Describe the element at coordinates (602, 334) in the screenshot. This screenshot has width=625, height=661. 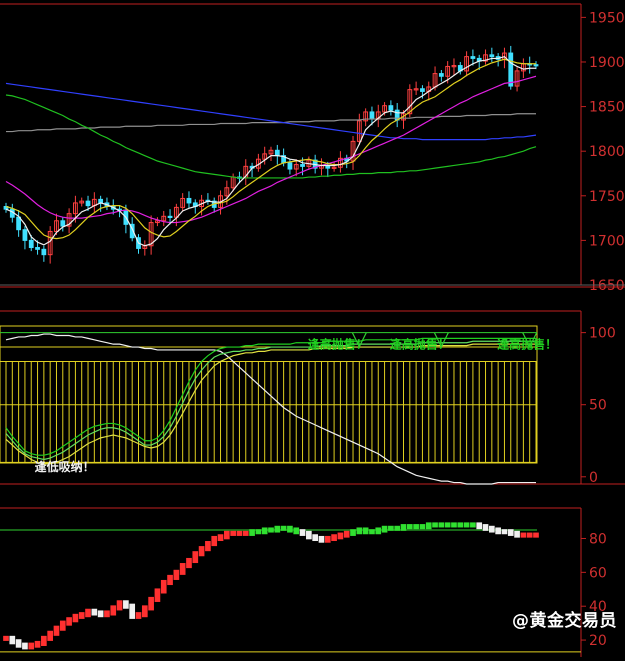
I see `kdj-tick-label: 100` at that location.